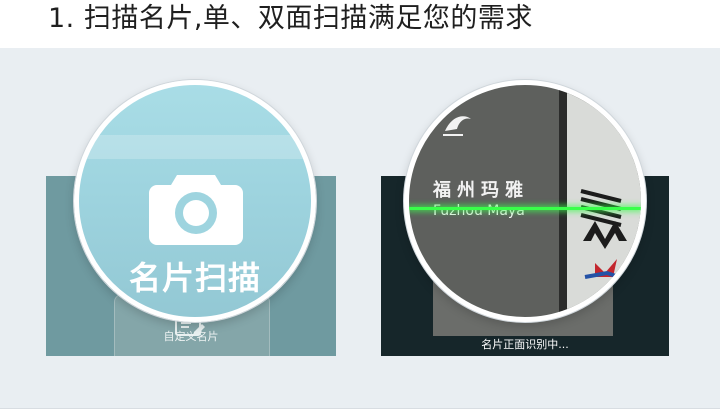 The height and width of the screenshot is (417, 720). I want to click on card-company-cn: 福州玛雅, so click(481, 190).